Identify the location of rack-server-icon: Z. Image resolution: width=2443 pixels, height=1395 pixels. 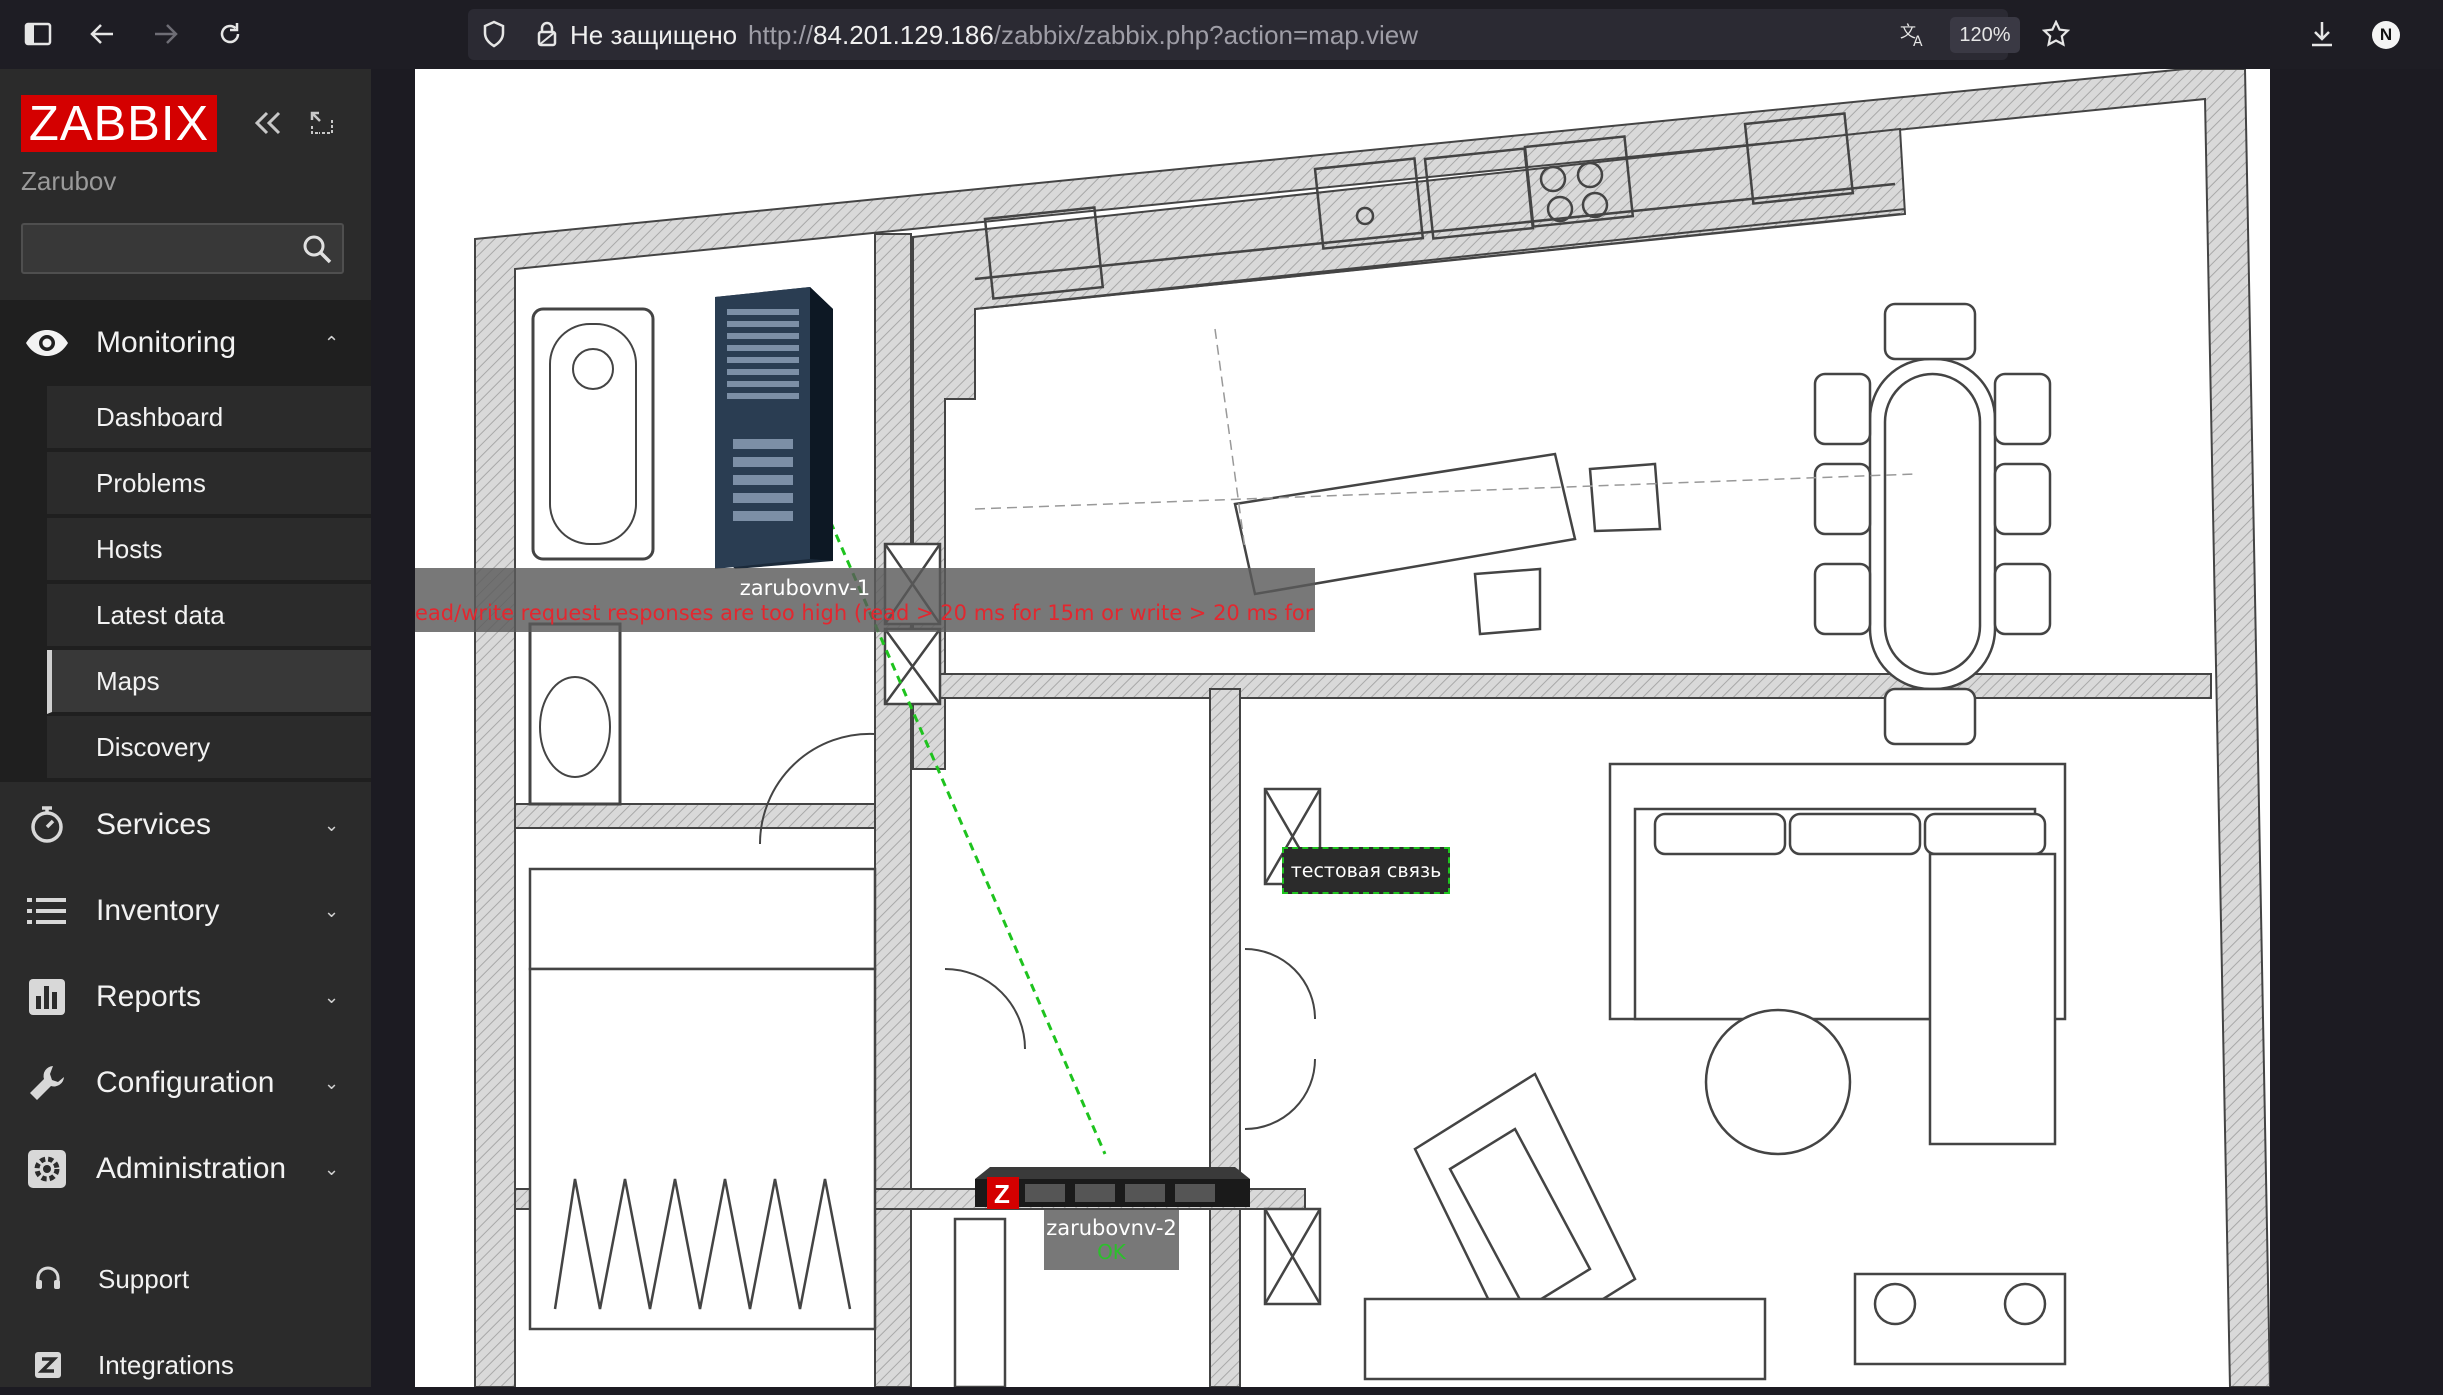
(1112, 1188).